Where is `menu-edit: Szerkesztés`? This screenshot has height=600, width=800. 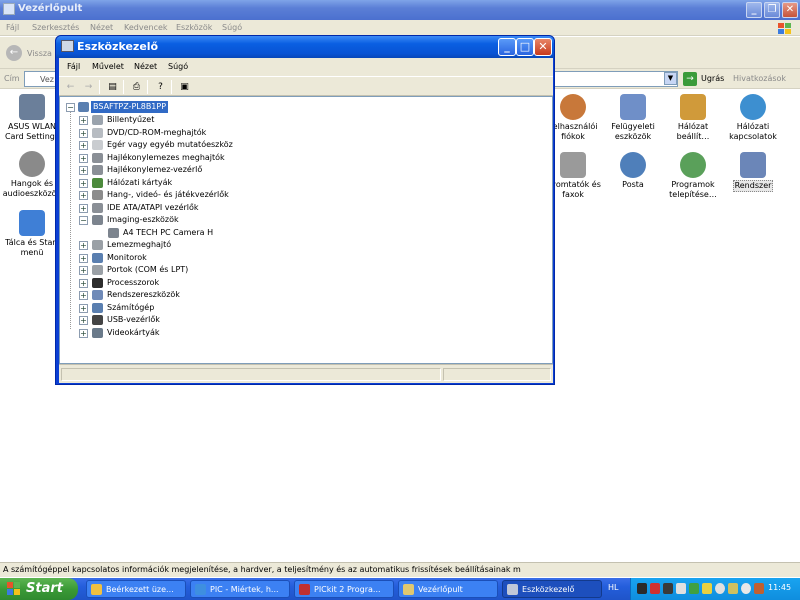 menu-edit: Szerkesztés is located at coordinates (55, 27).